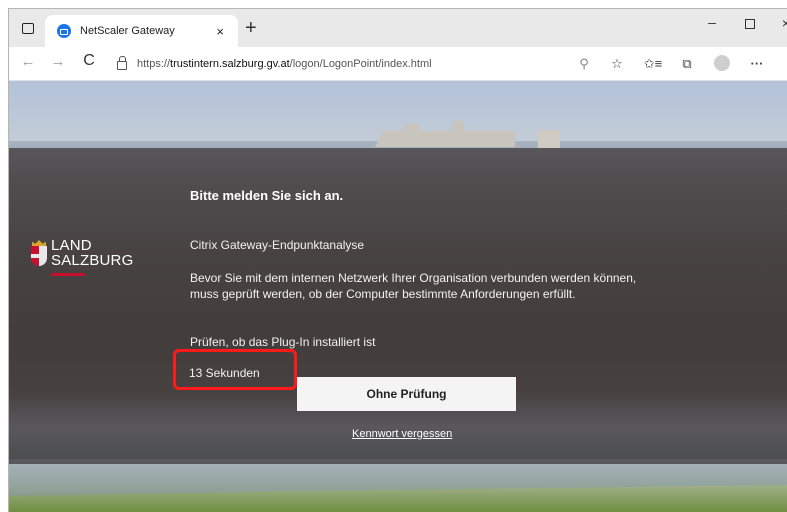 This screenshot has height=512, width=787. I want to click on background-tower, so click(549, 139).